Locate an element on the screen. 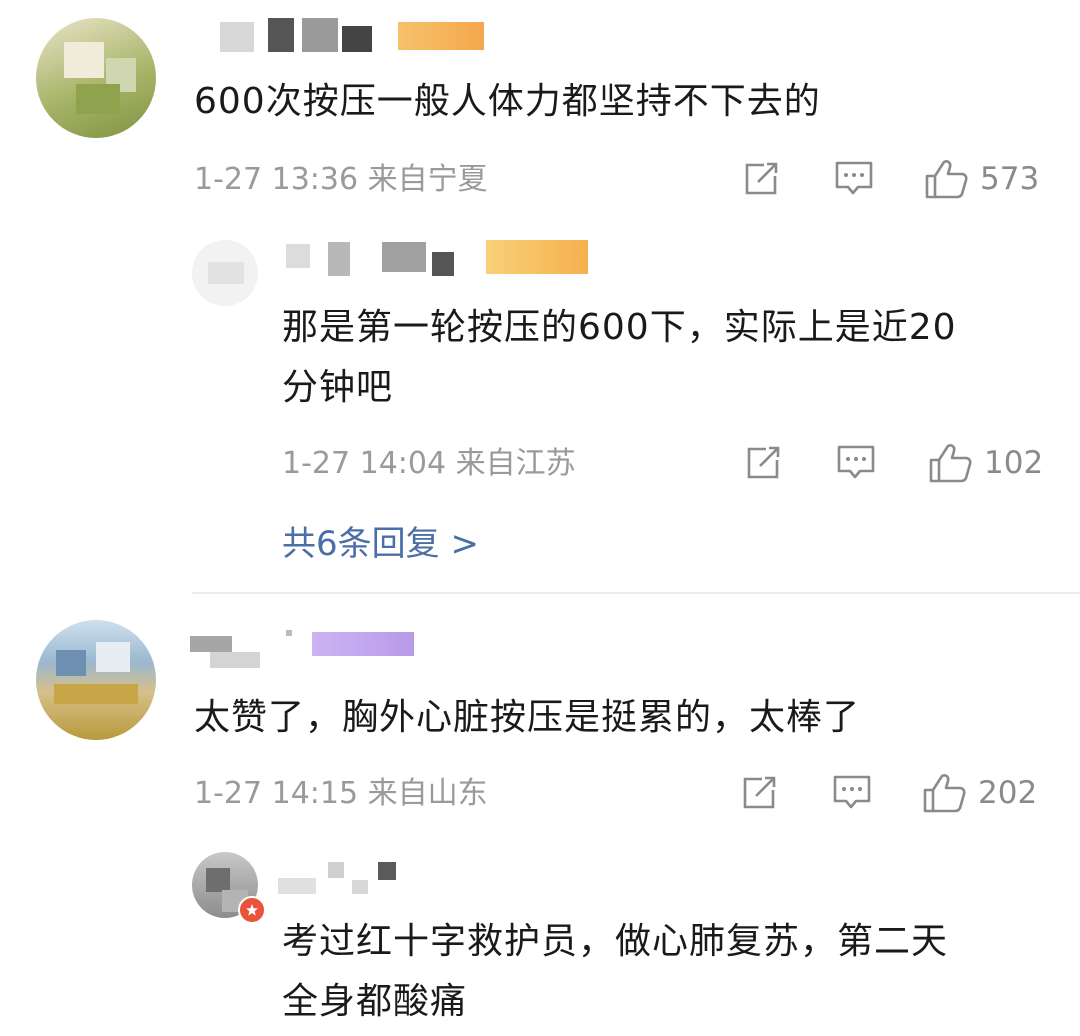 The image size is (1080, 1036). like-count: 202 is located at coordinates (1008, 793).